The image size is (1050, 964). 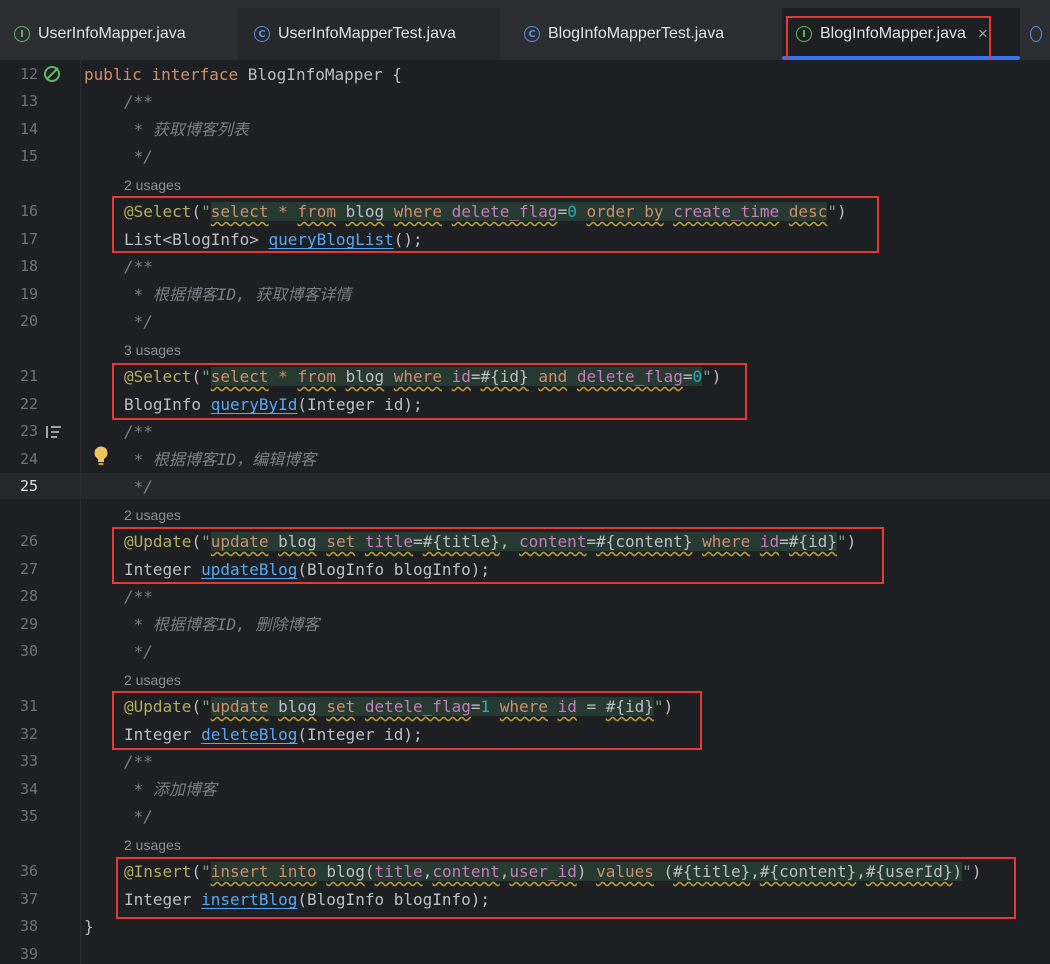 What do you see at coordinates (498, 555) in the screenshot?
I see `highlight-box-update` at bounding box center [498, 555].